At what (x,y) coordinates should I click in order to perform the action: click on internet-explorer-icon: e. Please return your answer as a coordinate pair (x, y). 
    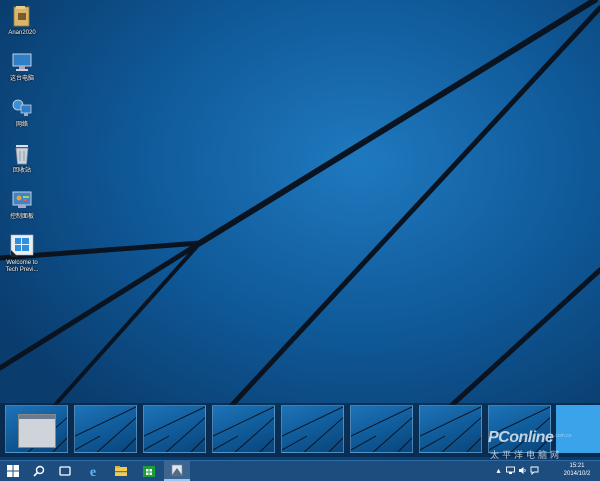
    Looking at the image, I should click on (93, 471).